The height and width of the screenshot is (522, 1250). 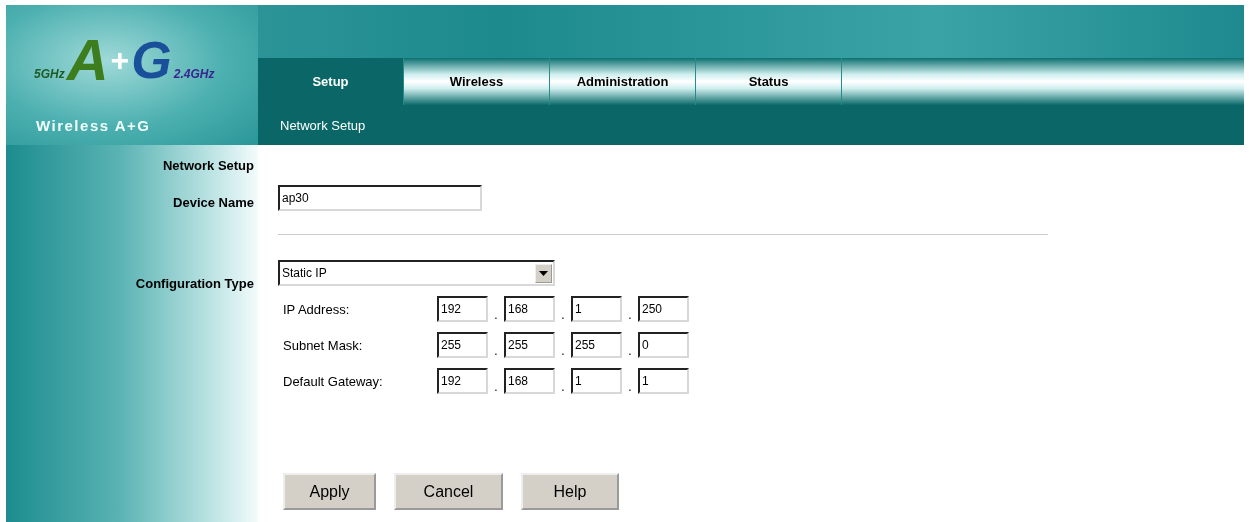 I want to click on cancel-button: Cancel, so click(x=448, y=491).